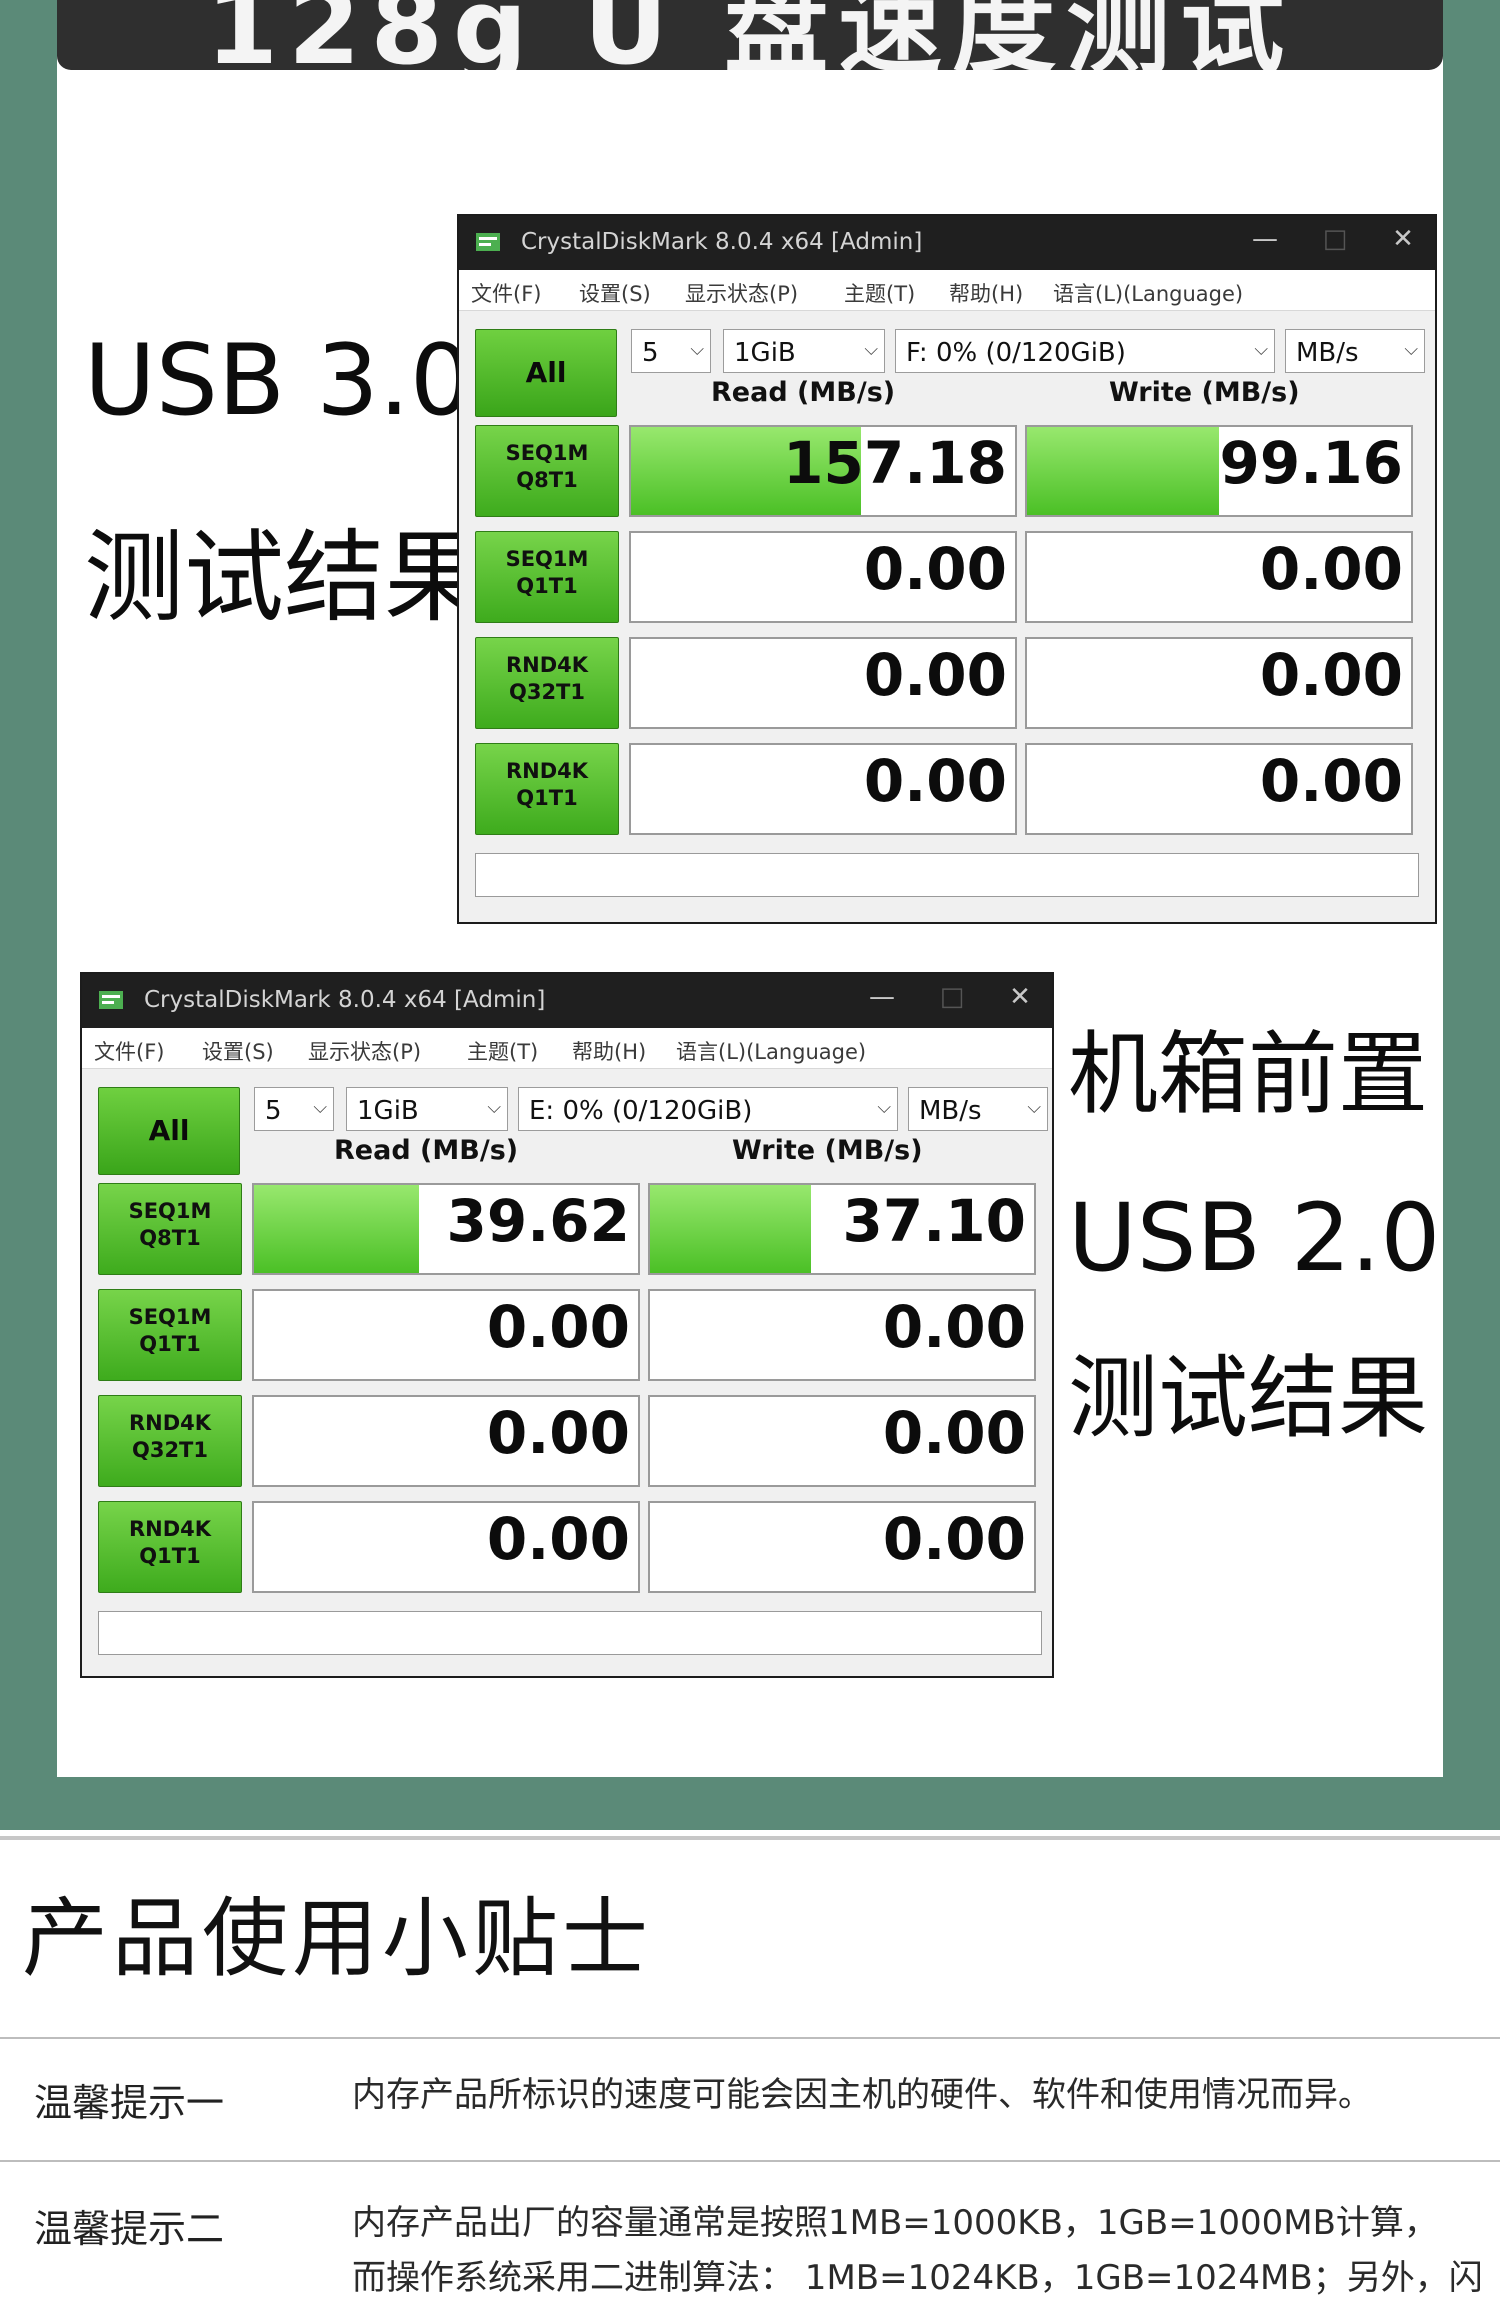 The width and height of the screenshot is (1500, 2322). I want to click on read-result-cell: 157.18, so click(823, 471).